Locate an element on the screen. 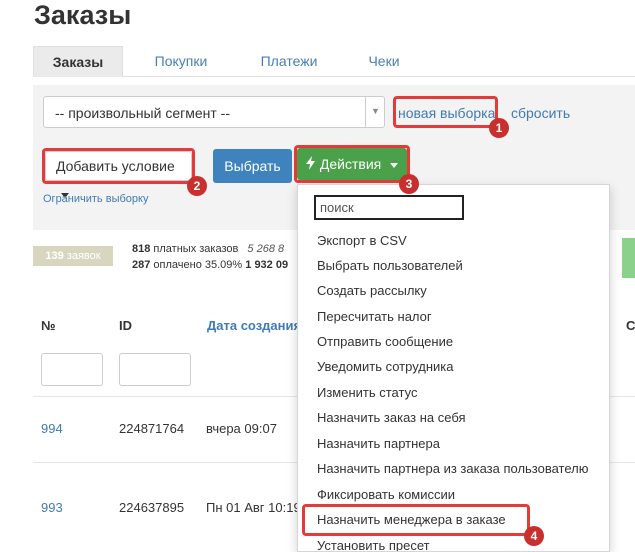 The image size is (635, 552). menu-item-create-mailing: Создать рассылку is located at coordinates (372, 290).